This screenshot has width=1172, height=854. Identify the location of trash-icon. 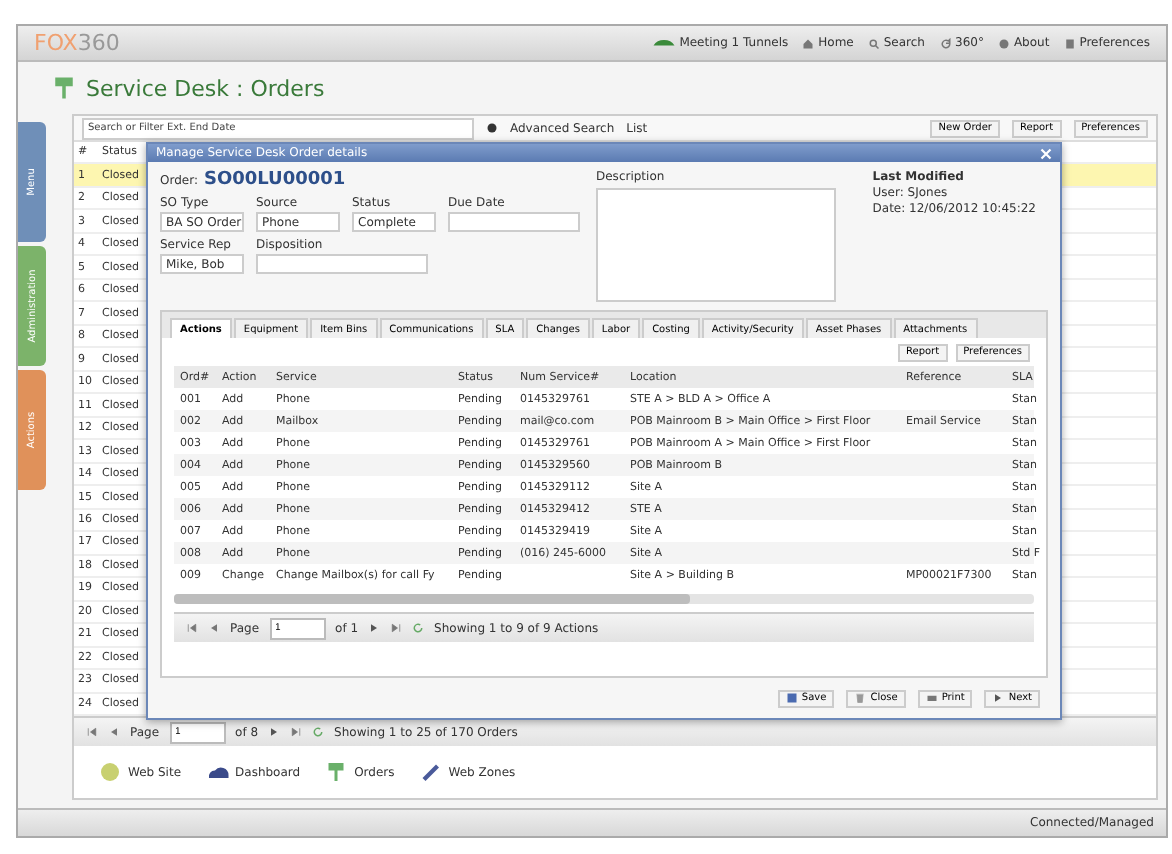
(860, 698).